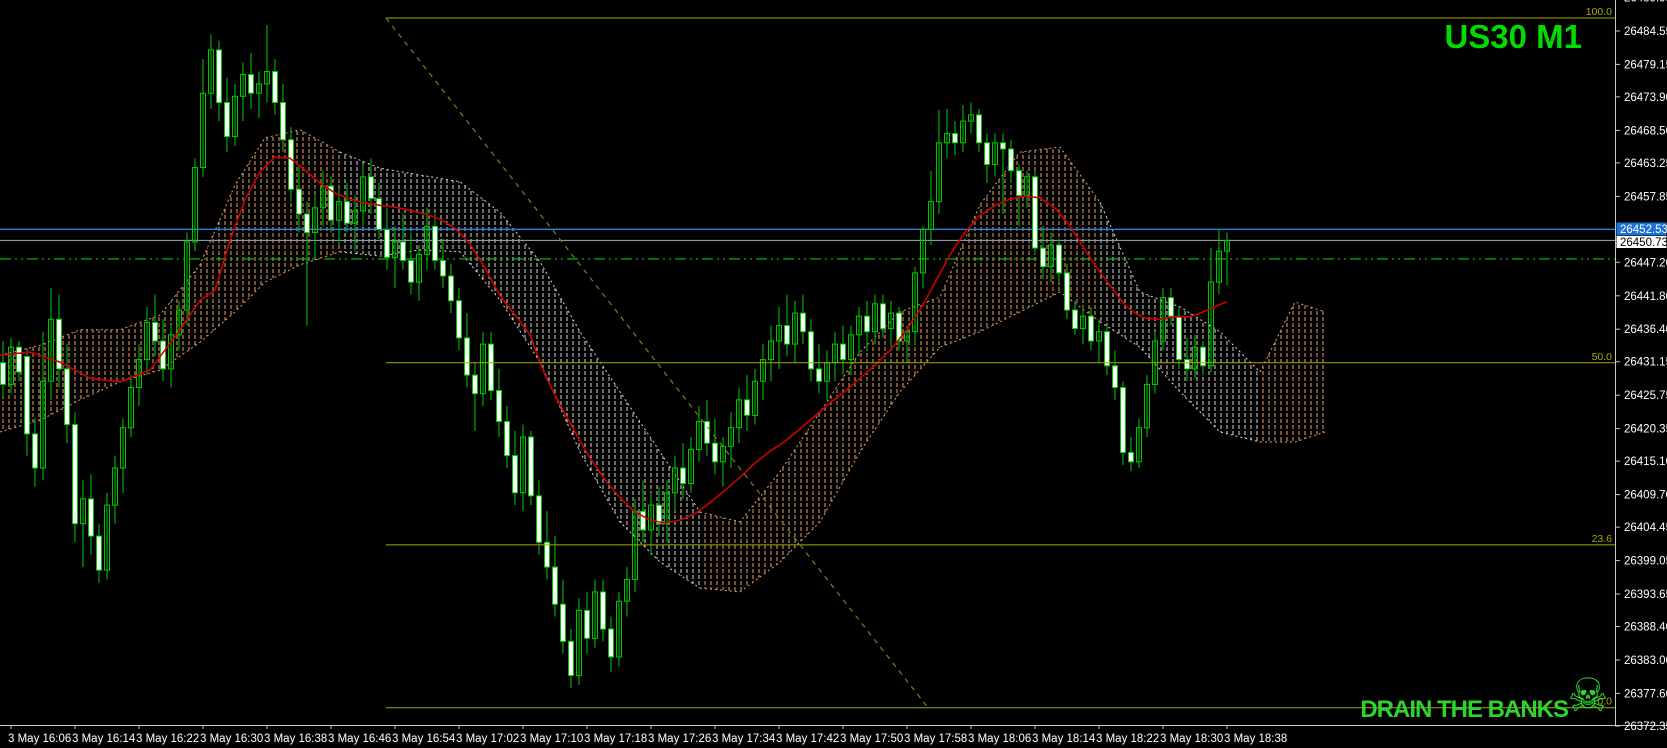  What do you see at coordinates (935, 739) in the screenshot?
I see `time-tick-label: 3 May 17:58` at bounding box center [935, 739].